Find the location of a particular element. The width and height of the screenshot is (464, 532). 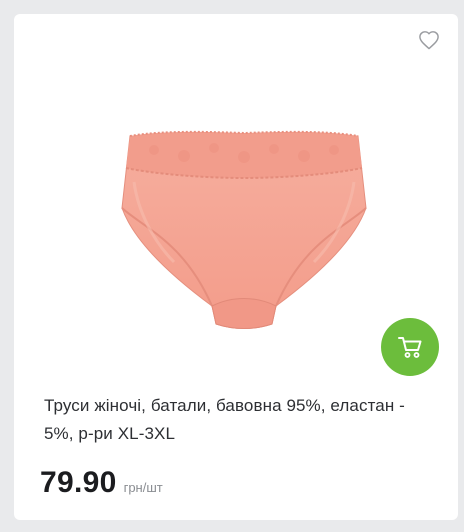

favorite-button is located at coordinates (429, 40).